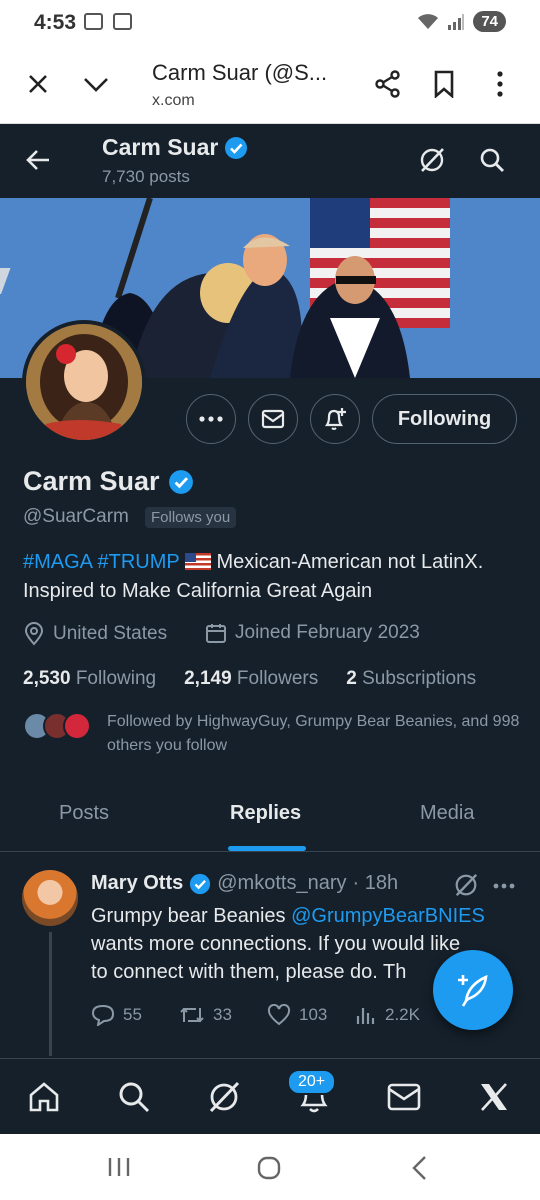 The image size is (540, 1200). I want to click on system-navigation-bar, so click(270, 1167).